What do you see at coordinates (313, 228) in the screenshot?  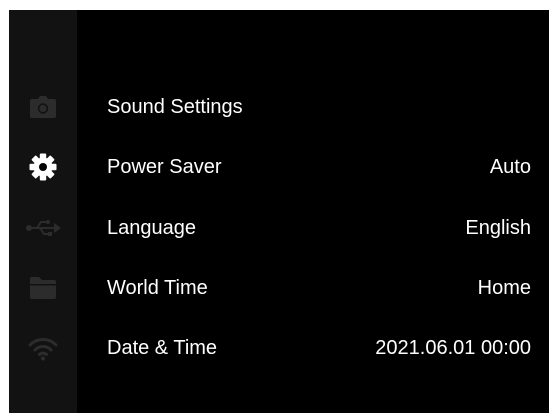 I see `menu-item-language: Language English` at bounding box center [313, 228].